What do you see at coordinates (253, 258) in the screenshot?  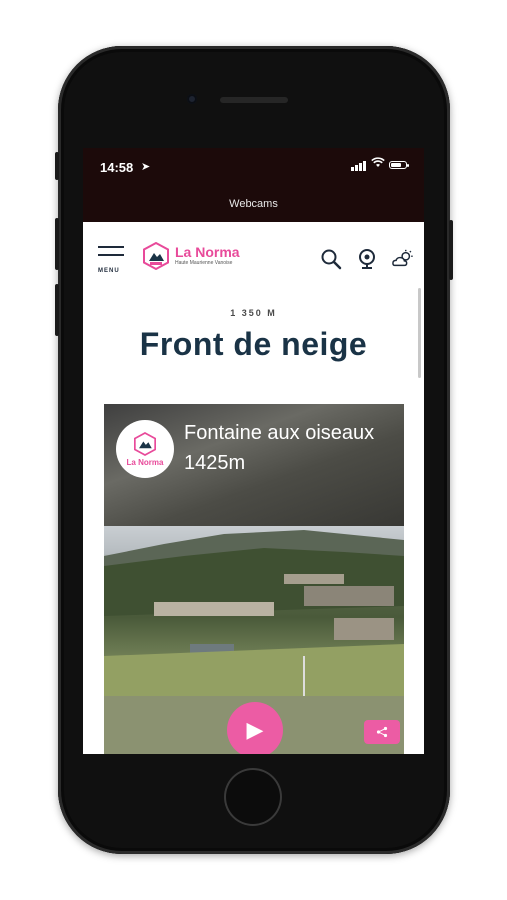 I see `site-header: MENU La Norma Haute Maurienne Vanoise` at bounding box center [253, 258].